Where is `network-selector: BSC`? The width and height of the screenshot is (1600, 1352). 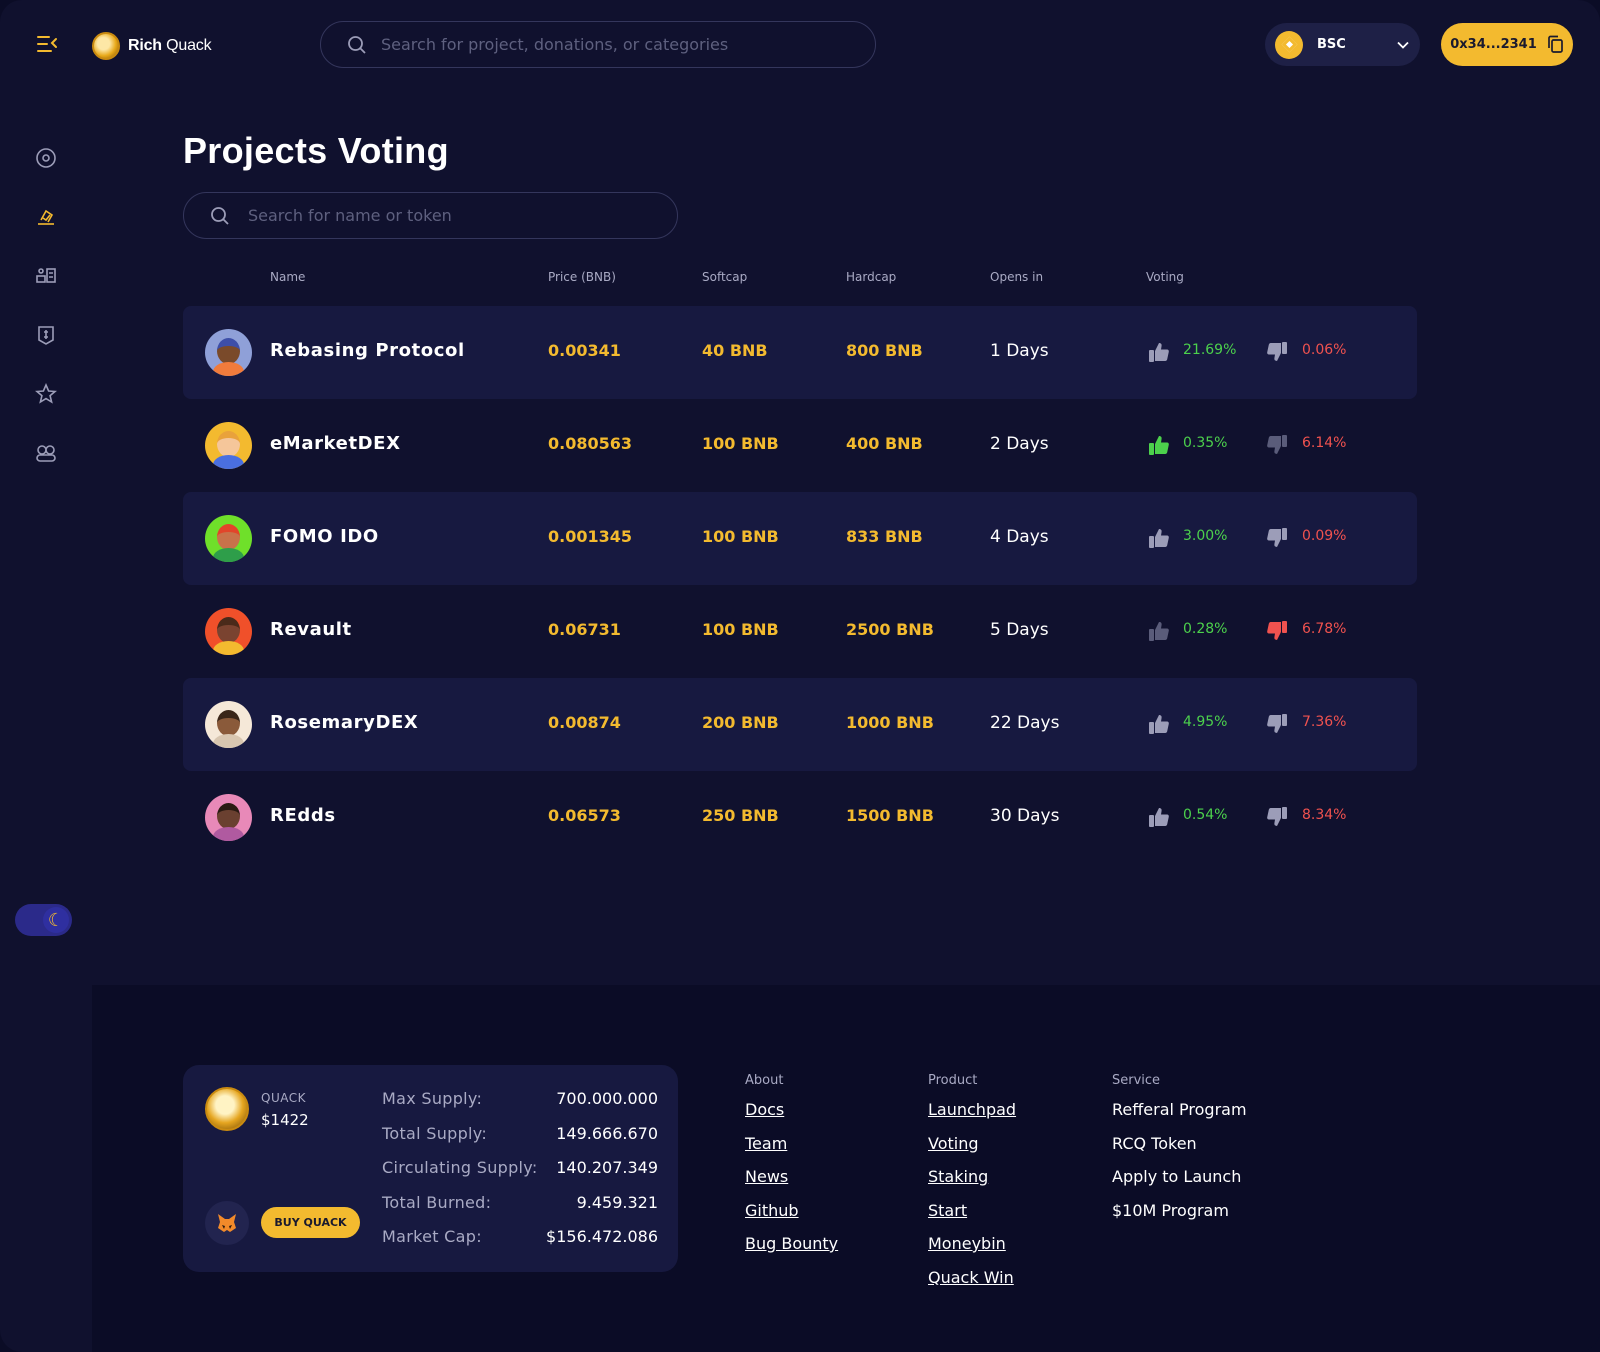
network-selector: BSC is located at coordinates (1342, 44).